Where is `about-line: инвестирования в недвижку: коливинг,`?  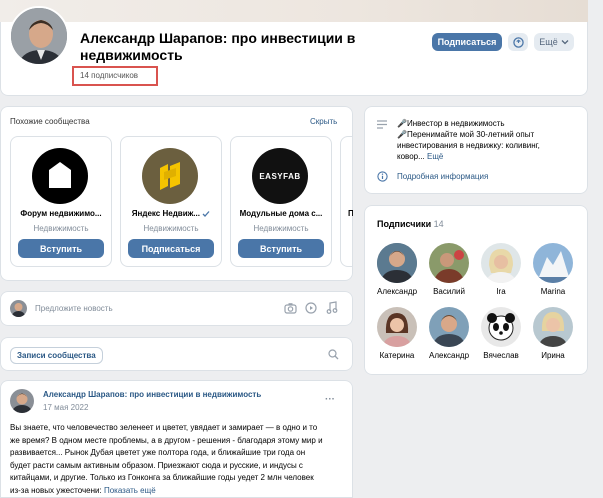
about-line: инвестирования в недвижку: коливинг, is located at coordinates (468, 145).